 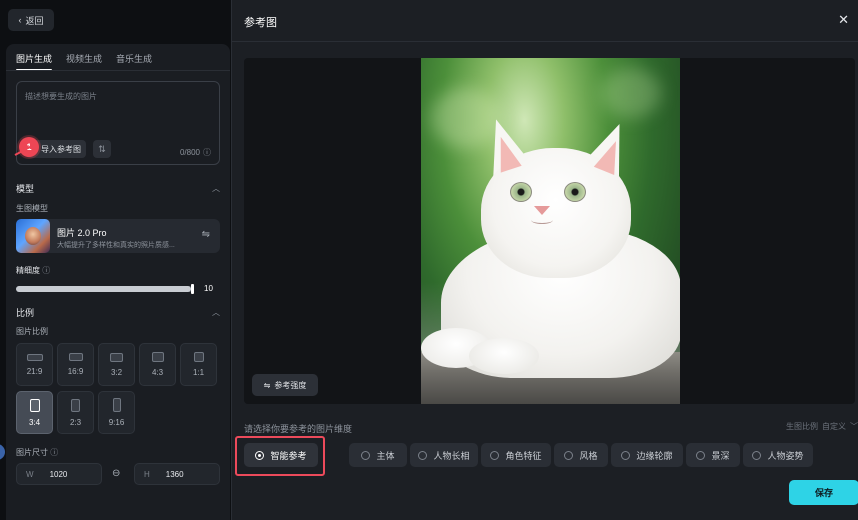 I want to click on close-icon: ✕, so click(x=843, y=20).